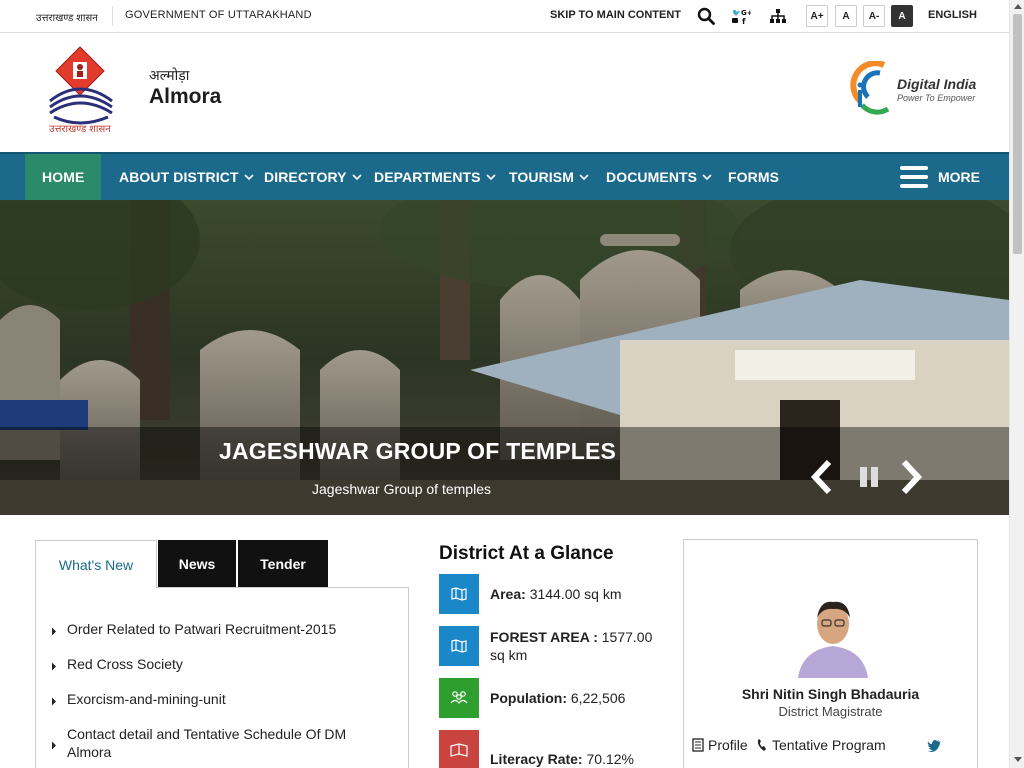  Describe the element at coordinates (778, 16) in the screenshot. I see `sitemap-icon` at that location.